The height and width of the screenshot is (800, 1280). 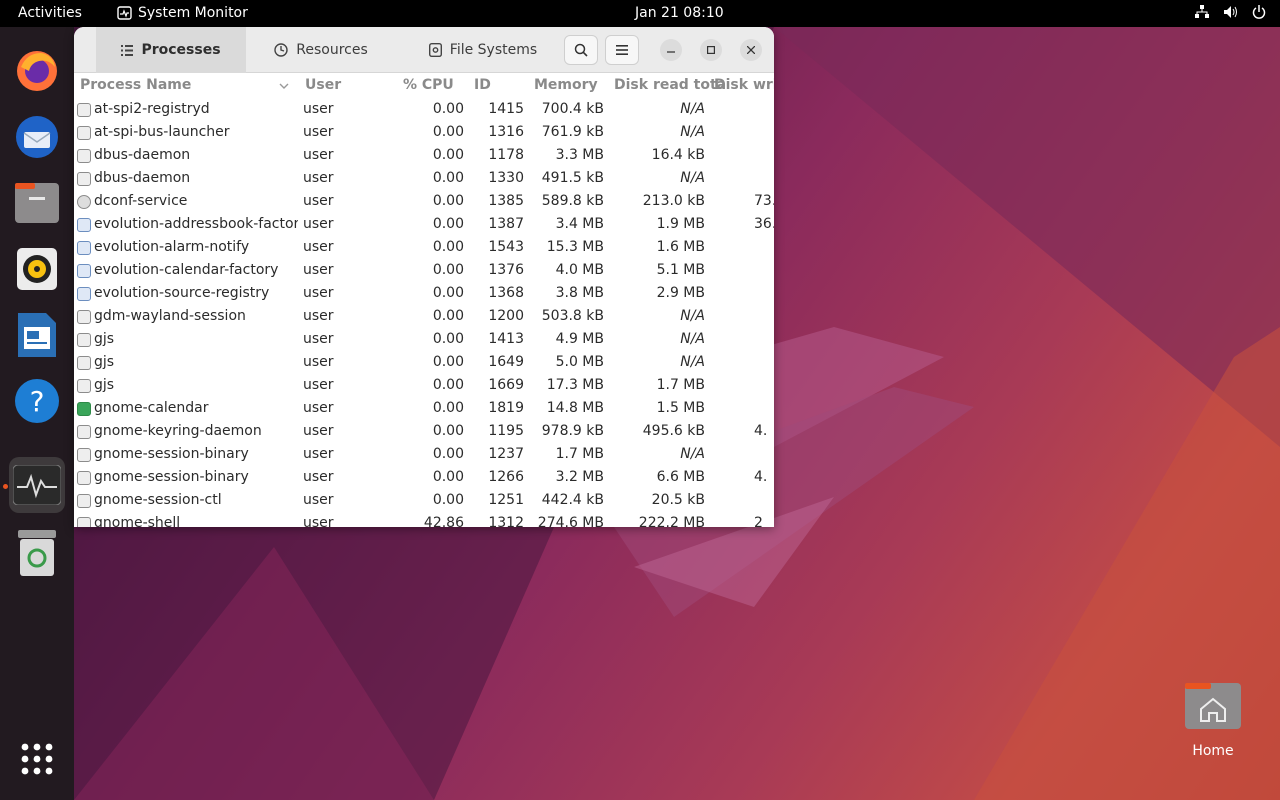 What do you see at coordinates (680, 224) in the screenshot?
I see `process-disk-read: 1.9 MB` at bounding box center [680, 224].